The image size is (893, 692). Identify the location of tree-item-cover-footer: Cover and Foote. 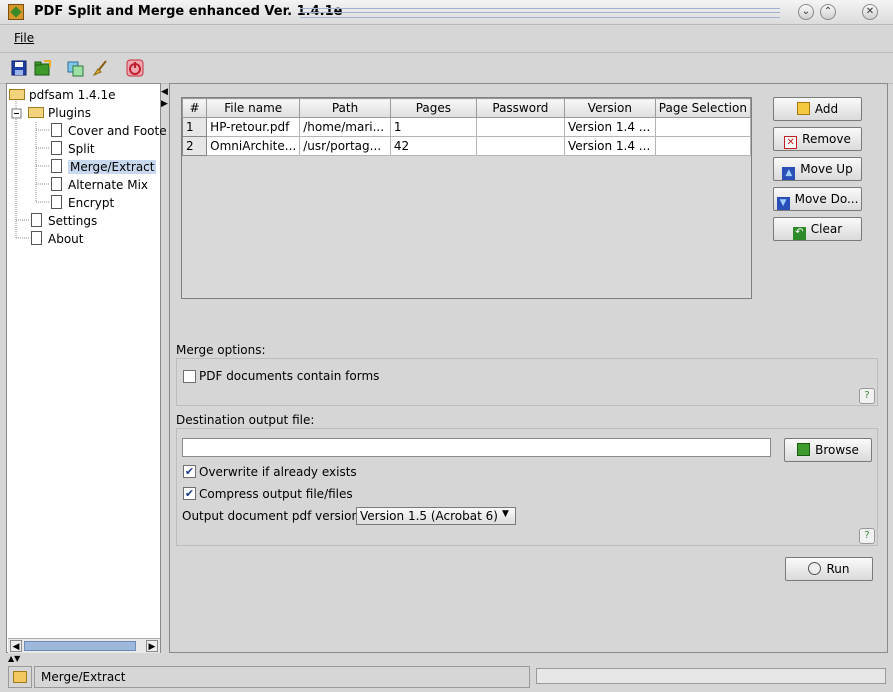
(109, 131).